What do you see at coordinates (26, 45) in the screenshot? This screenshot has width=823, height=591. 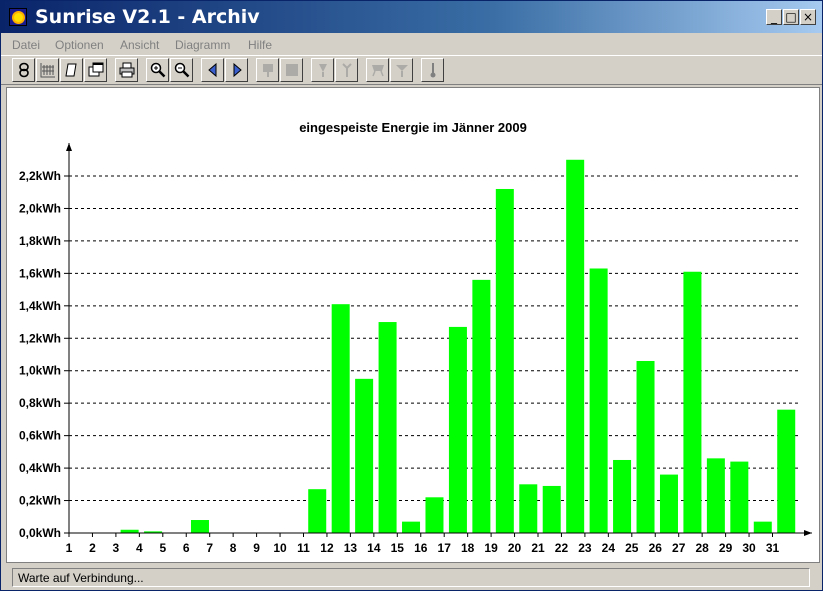 I see `menu-datei: Datei` at bounding box center [26, 45].